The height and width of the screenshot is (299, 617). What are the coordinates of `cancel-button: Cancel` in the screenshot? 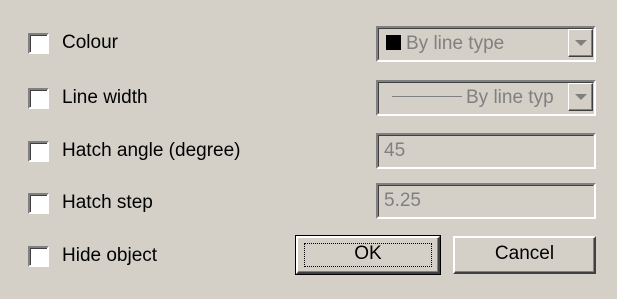 It's located at (524, 255).